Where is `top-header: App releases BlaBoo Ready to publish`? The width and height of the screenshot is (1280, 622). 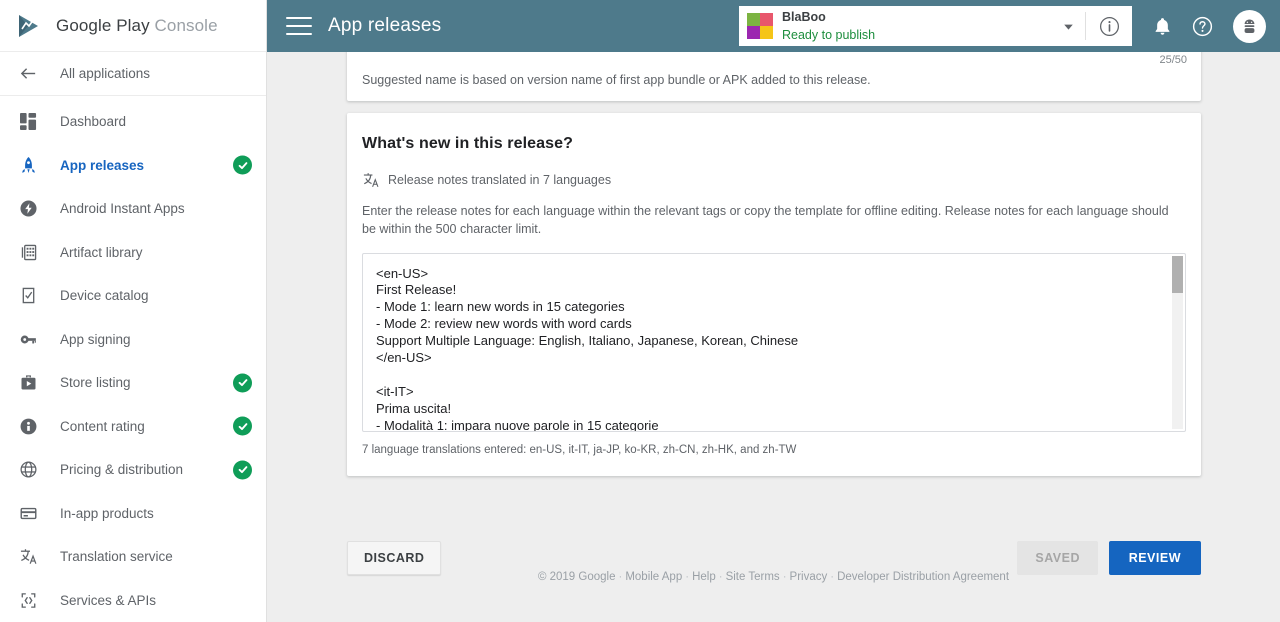 top-header: App releases BlaBoo Ready to publish is located at coordinates (773, 26).